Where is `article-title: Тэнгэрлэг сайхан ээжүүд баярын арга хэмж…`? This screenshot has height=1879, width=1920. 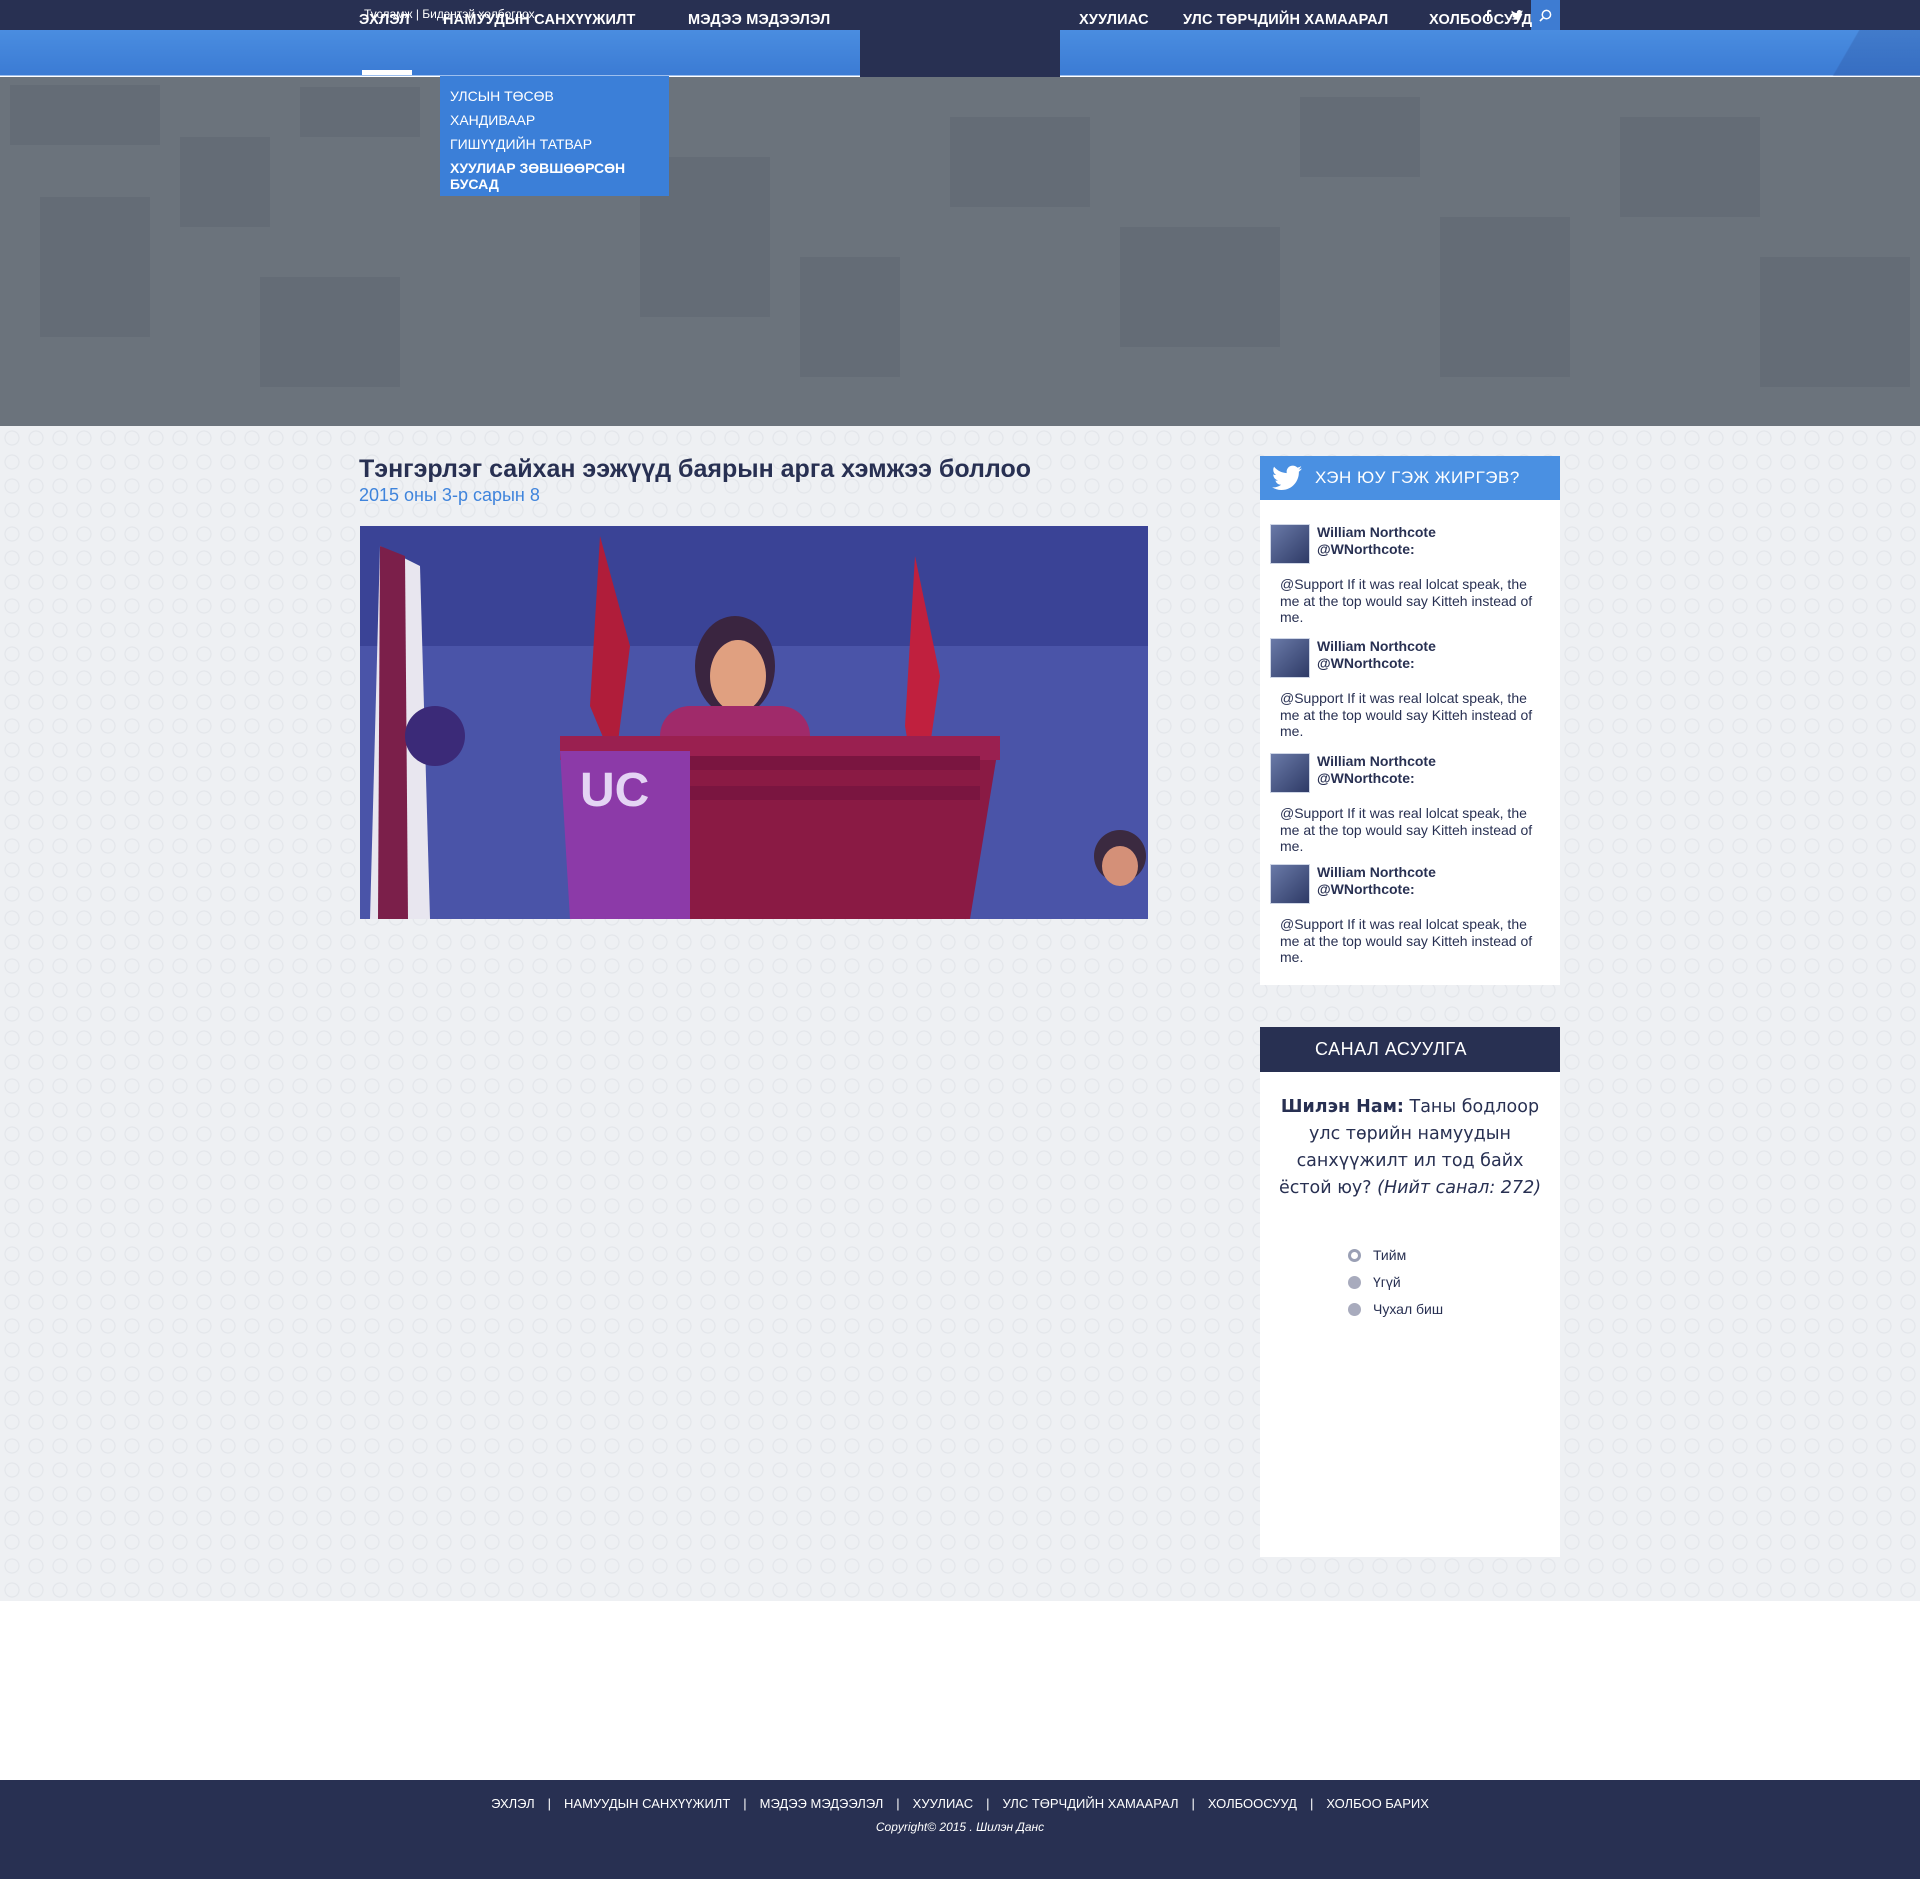
article-title: Тэнгэрлэг сайхан ээжүүд баярын арга хэмж… is located at coordinates (695, 469).